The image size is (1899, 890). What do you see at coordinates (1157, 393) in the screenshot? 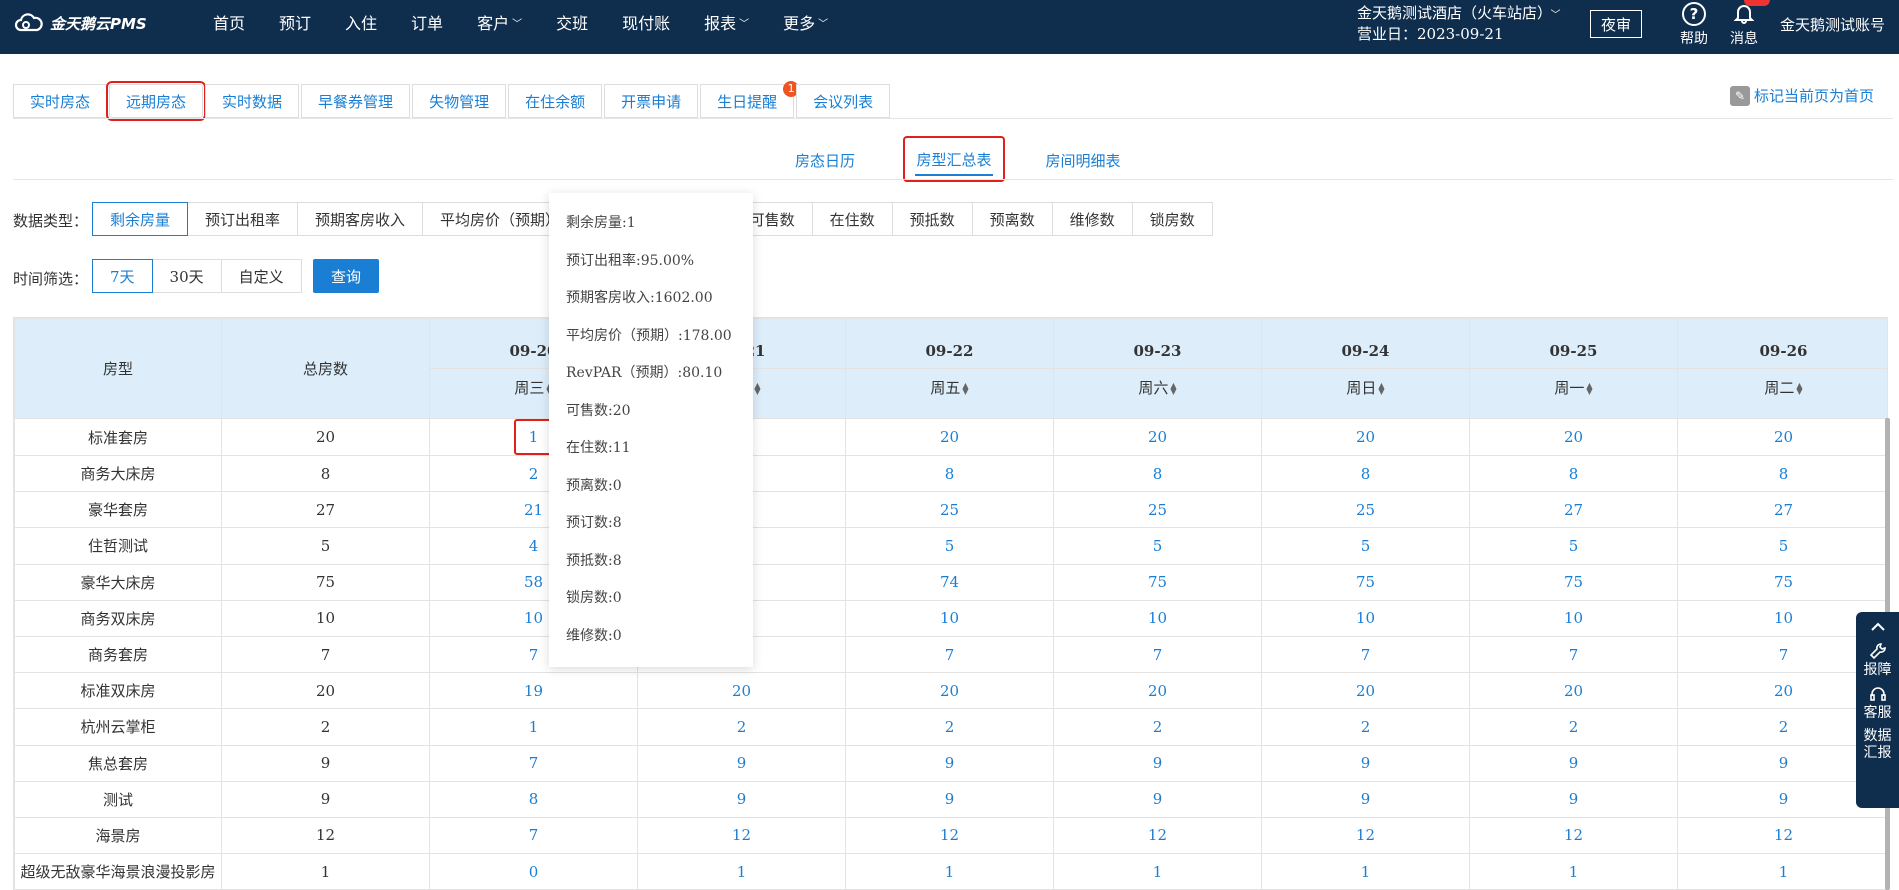
I see `col-weekday: 周六 ▲ ▼` at bounding box center [1157, 393].